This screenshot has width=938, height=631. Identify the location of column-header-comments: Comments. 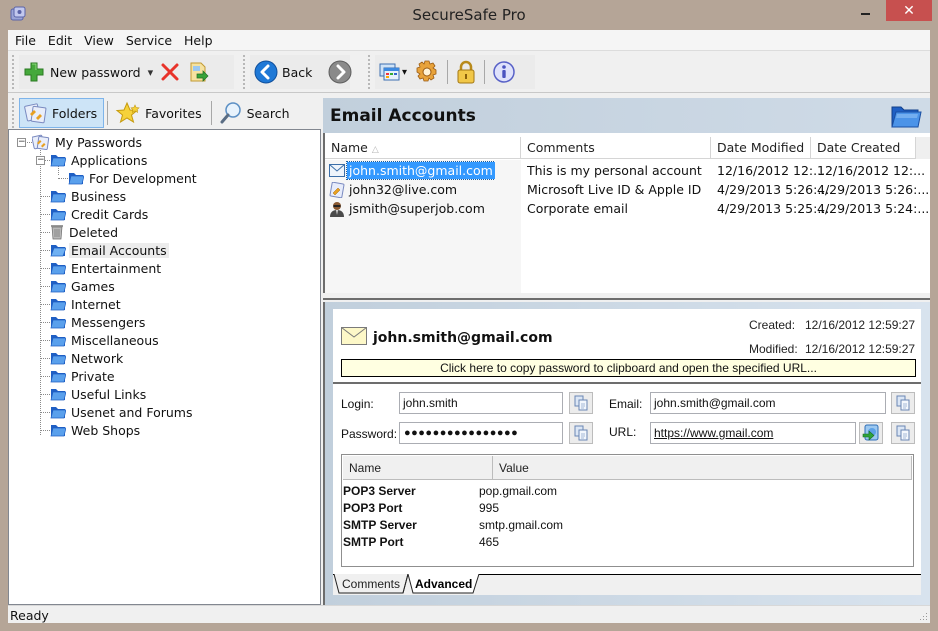
(616, 148).